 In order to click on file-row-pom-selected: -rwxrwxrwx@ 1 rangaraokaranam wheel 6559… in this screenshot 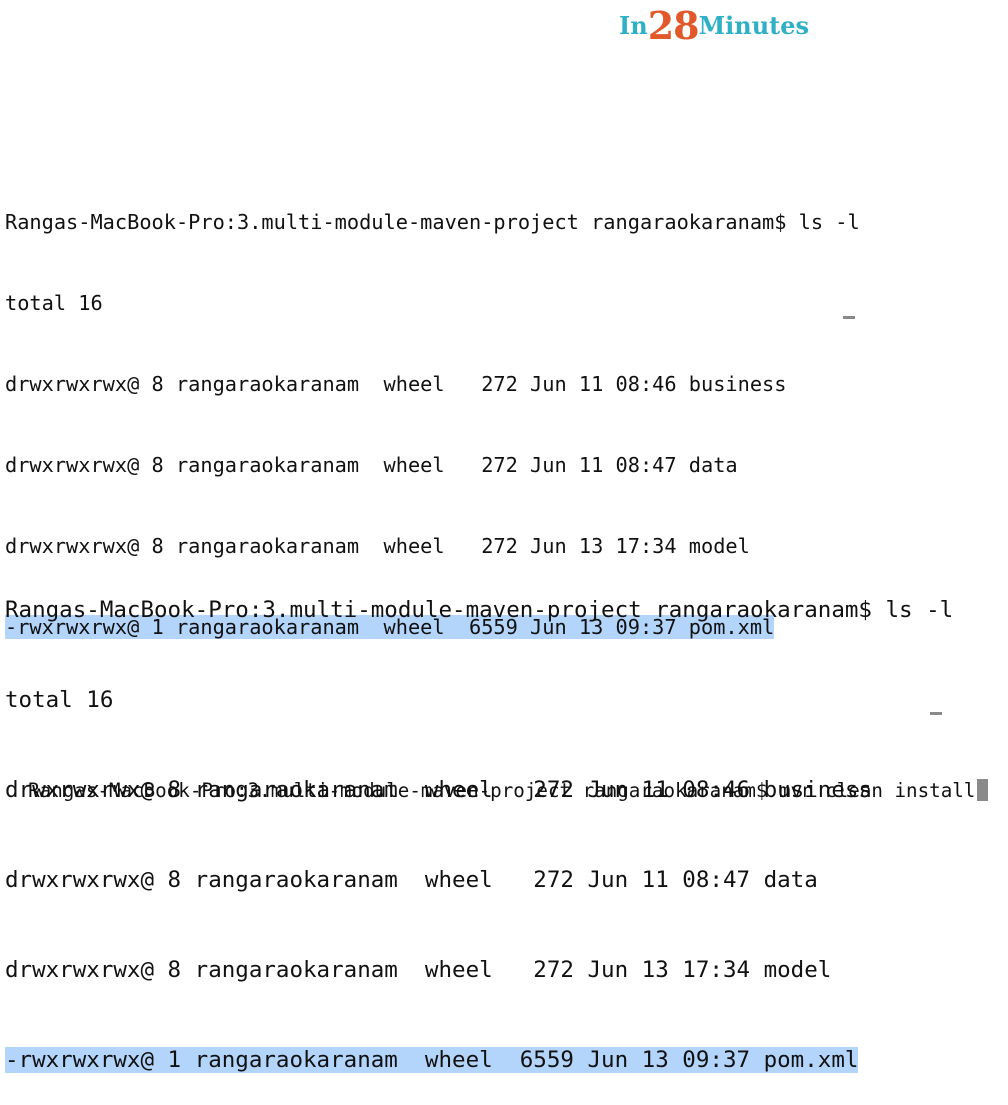, I will do `click(432, 1060)`.